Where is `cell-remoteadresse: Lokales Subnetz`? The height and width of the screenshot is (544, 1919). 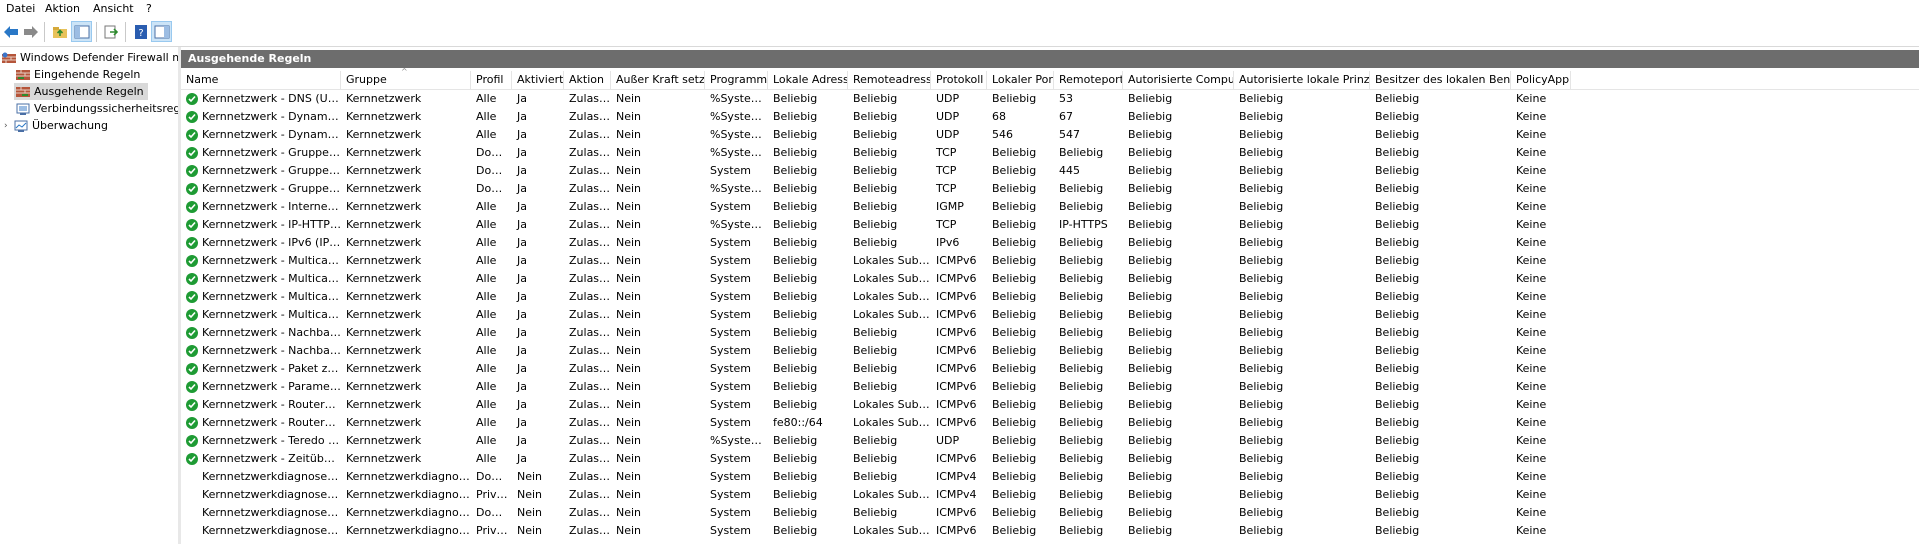
cell-remoteadresse: Lokales Subnetz is located at coordinates (892, 314).